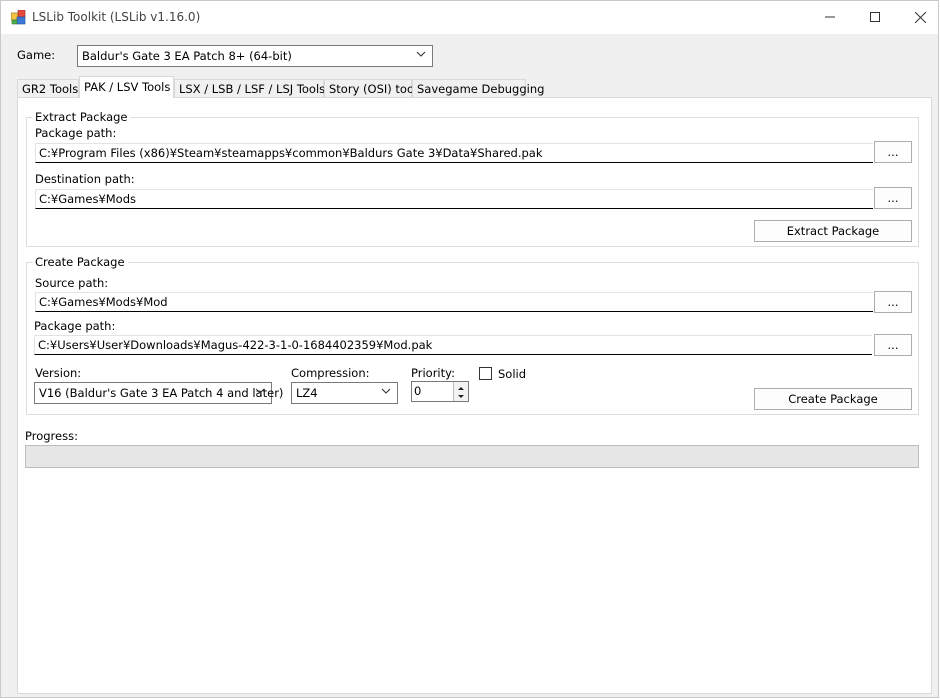 The height and width of the screenshot is (699, 940). I want to click on progress-label: Progress:, so click(51, 436).